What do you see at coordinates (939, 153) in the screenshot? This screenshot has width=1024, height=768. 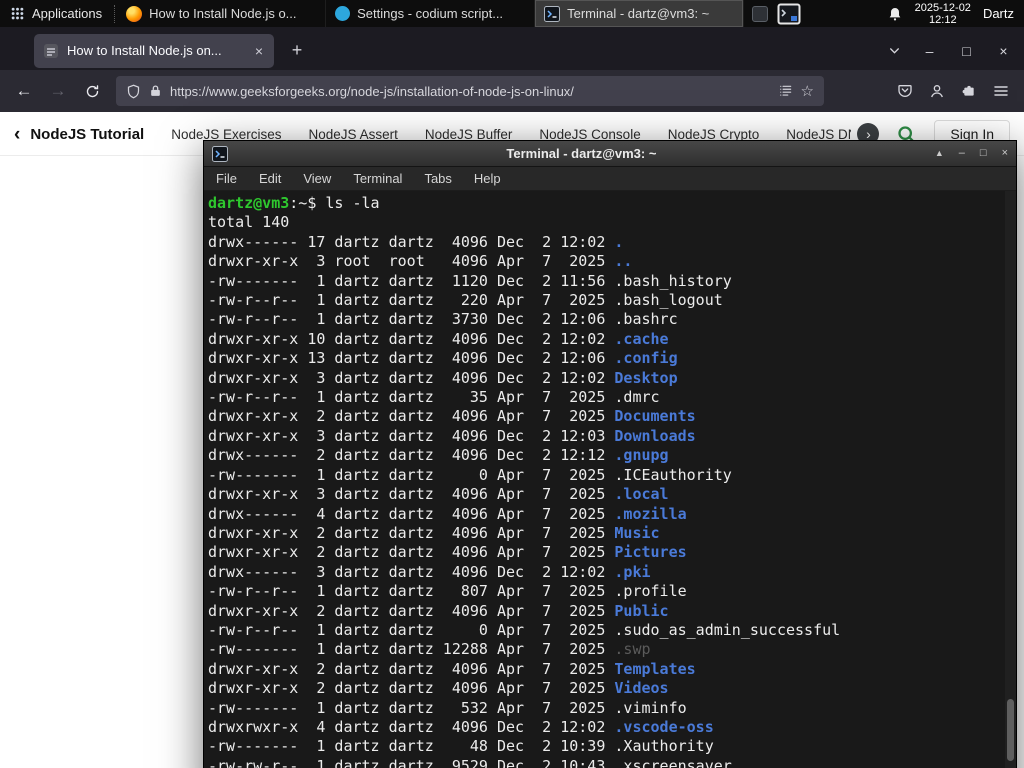 I see `terminal-rollup-button: ▲` at bounding box center [939, 153].